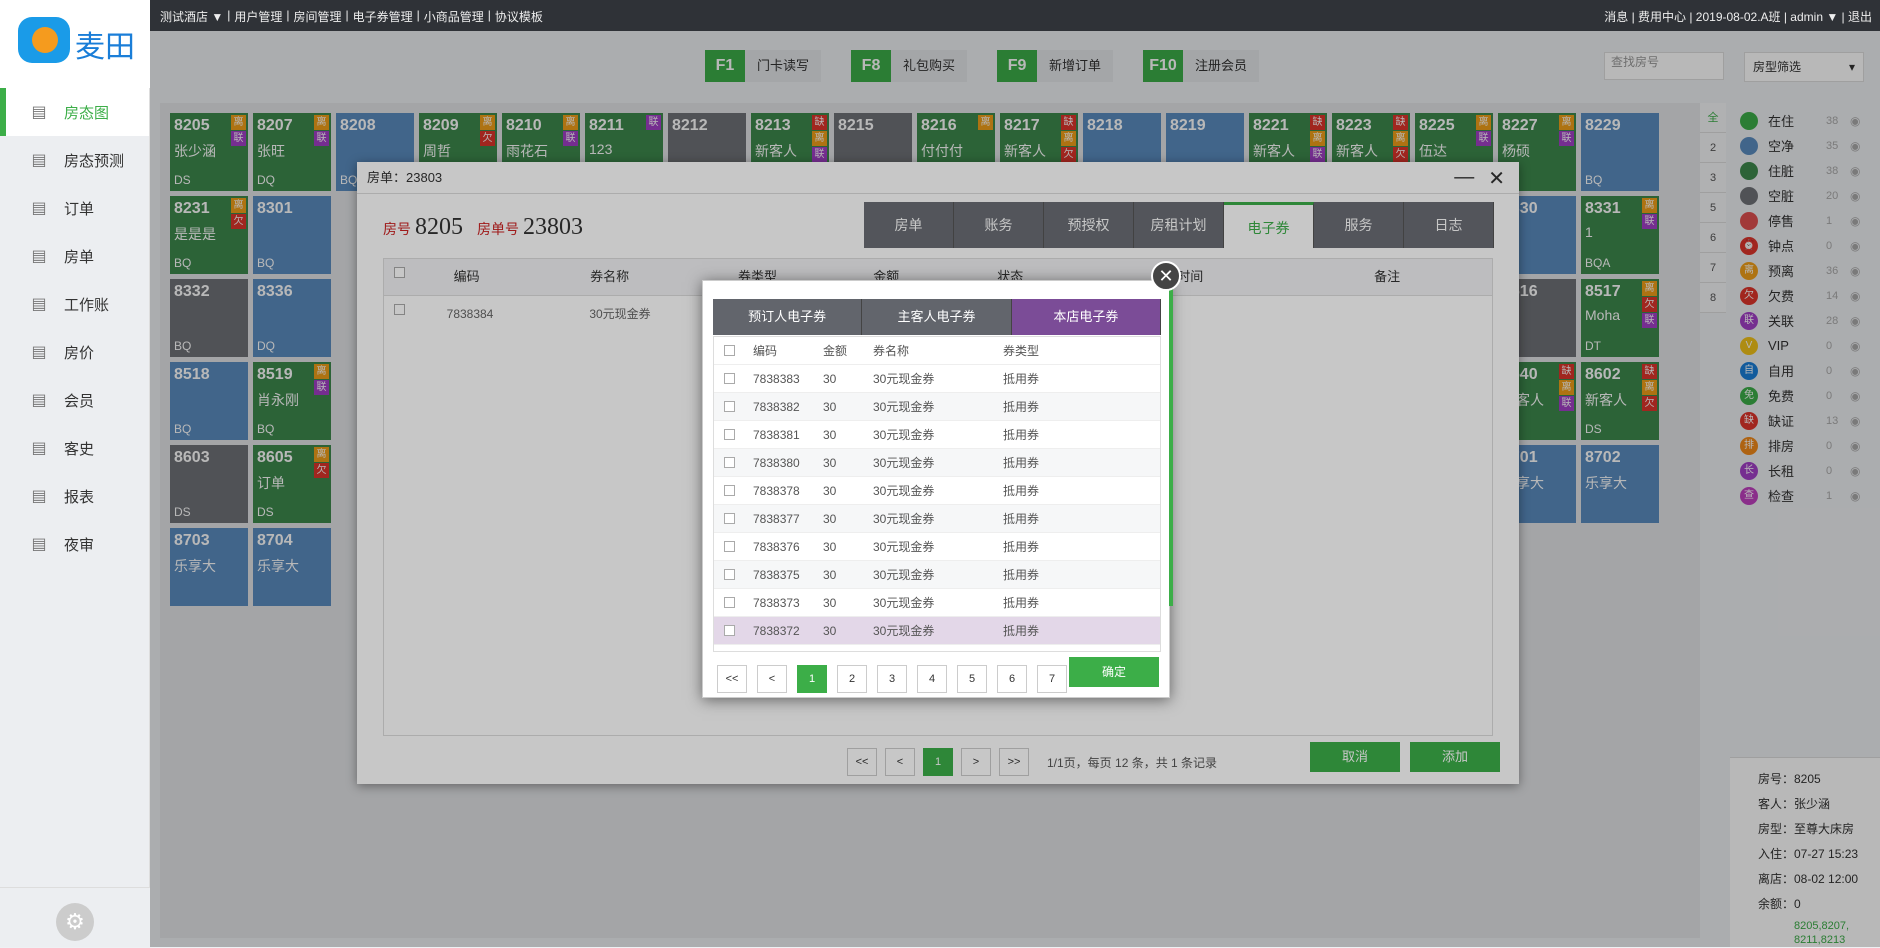  Describe the element at coordinates (39, 400) in the screenshot. I see `member-card-icon: ▤` at that location.